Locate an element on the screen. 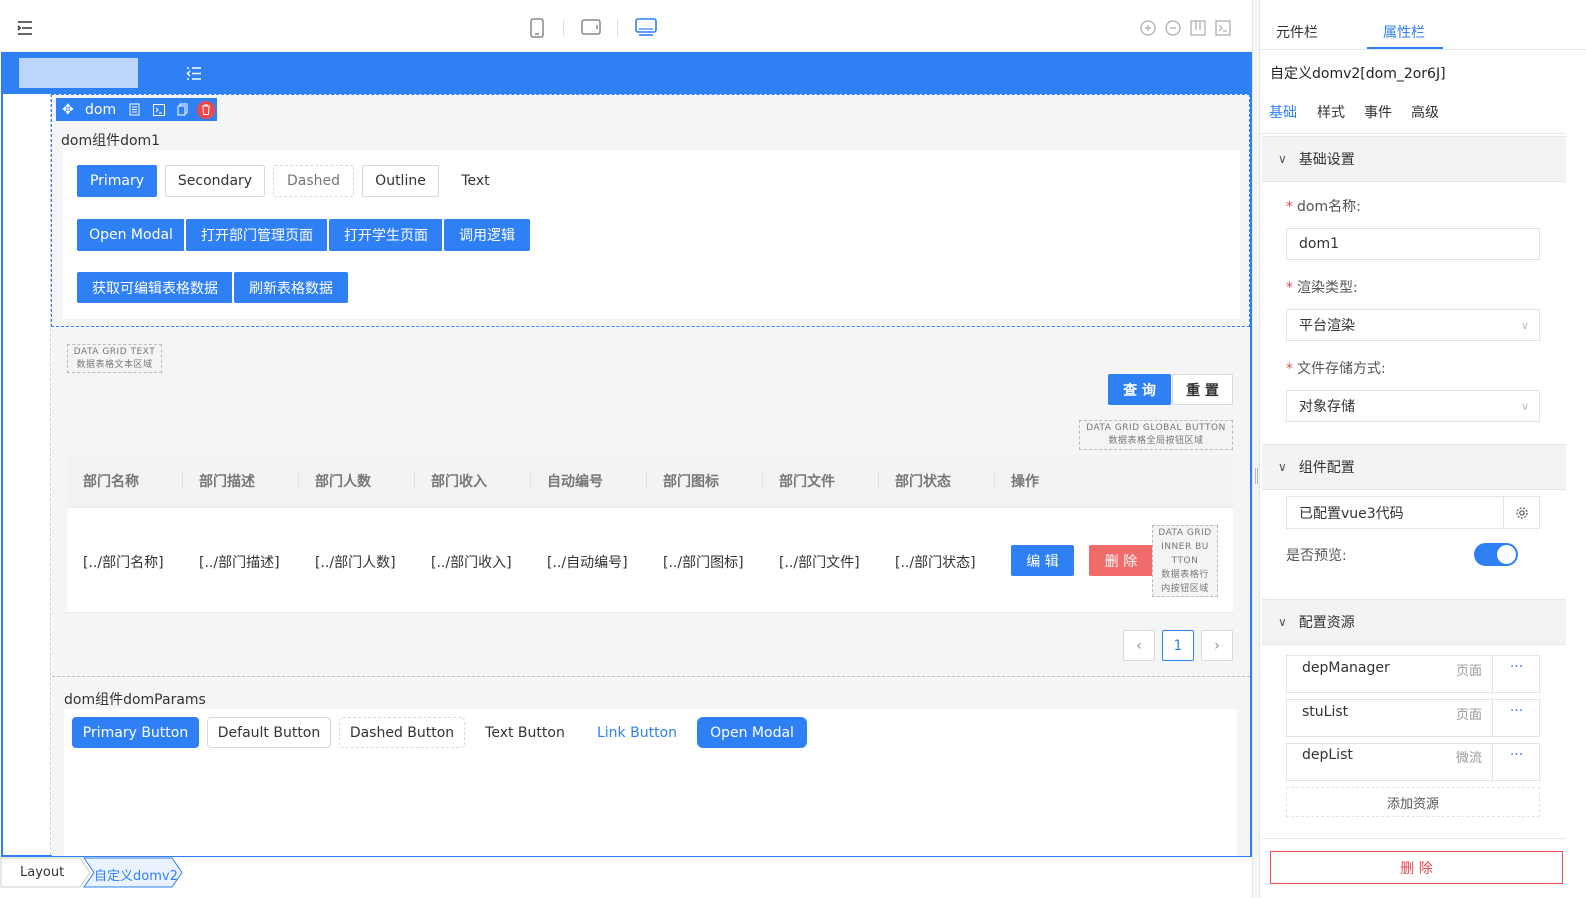  grid-icon is located at coordinates (1198, 28).